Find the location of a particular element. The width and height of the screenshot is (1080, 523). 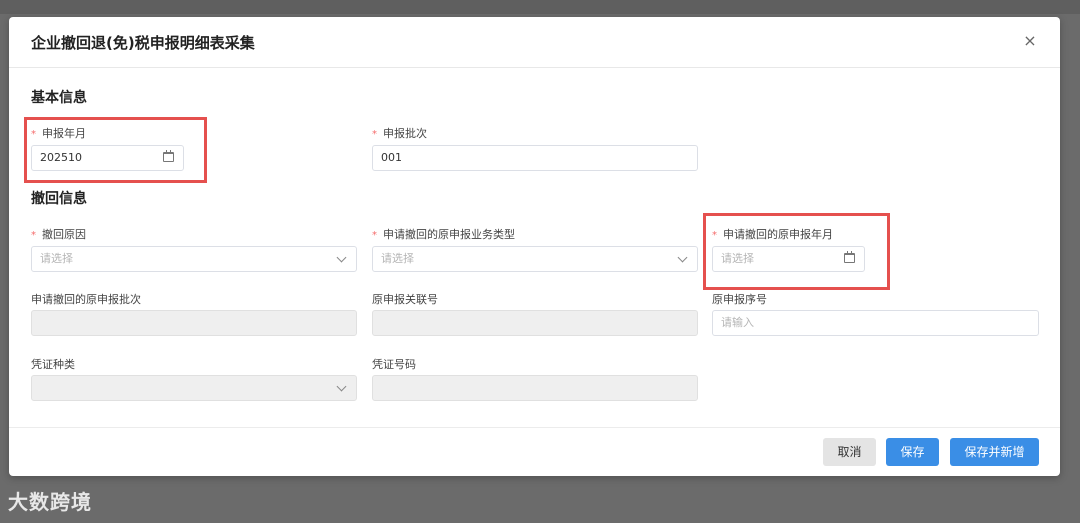

save-and-new-button: 保存并新增 is located at coordinates (994, 452).